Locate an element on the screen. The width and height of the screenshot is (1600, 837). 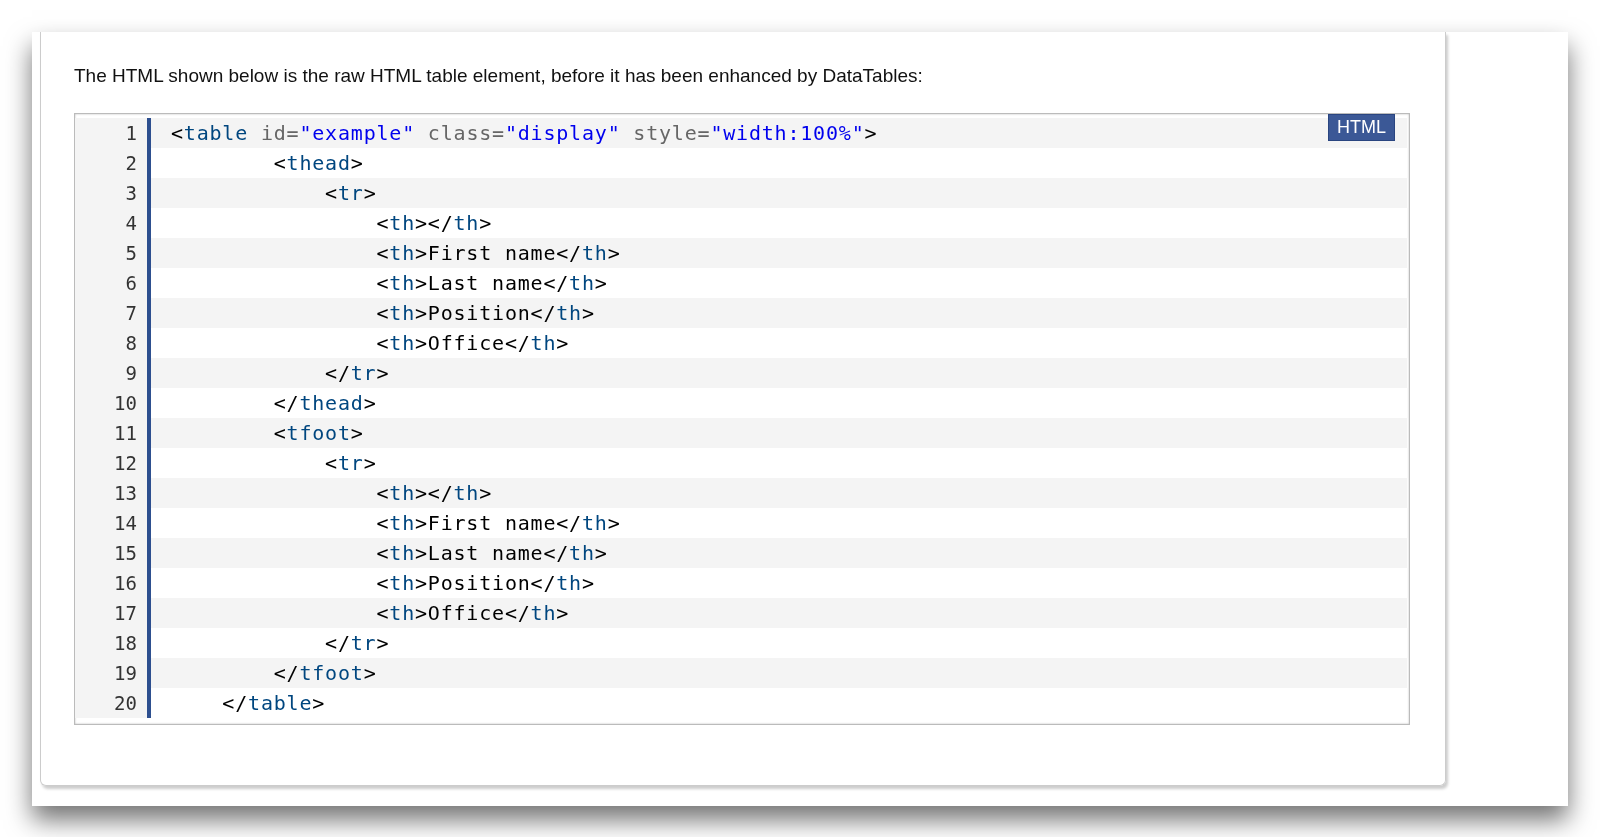
line-number: 6 is located at coordinates (111, 283).